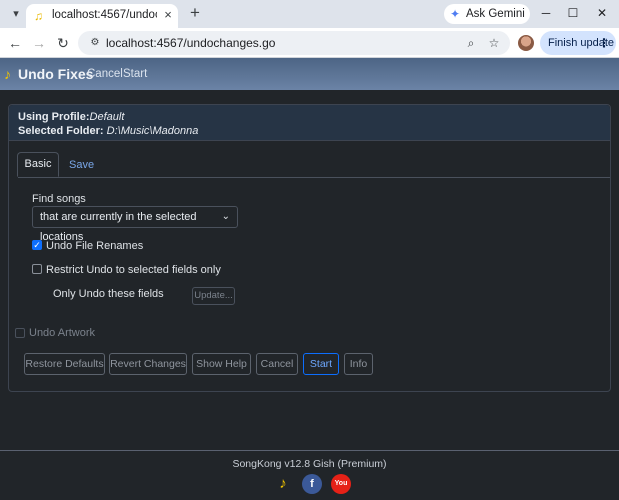 Image resolution: width=619 pixels, height=500 pixels. What do you see at coordinates (105, 74) in the screenshot?
I see `header-cancel-link: Cancel` at bounding box center [105, 74].